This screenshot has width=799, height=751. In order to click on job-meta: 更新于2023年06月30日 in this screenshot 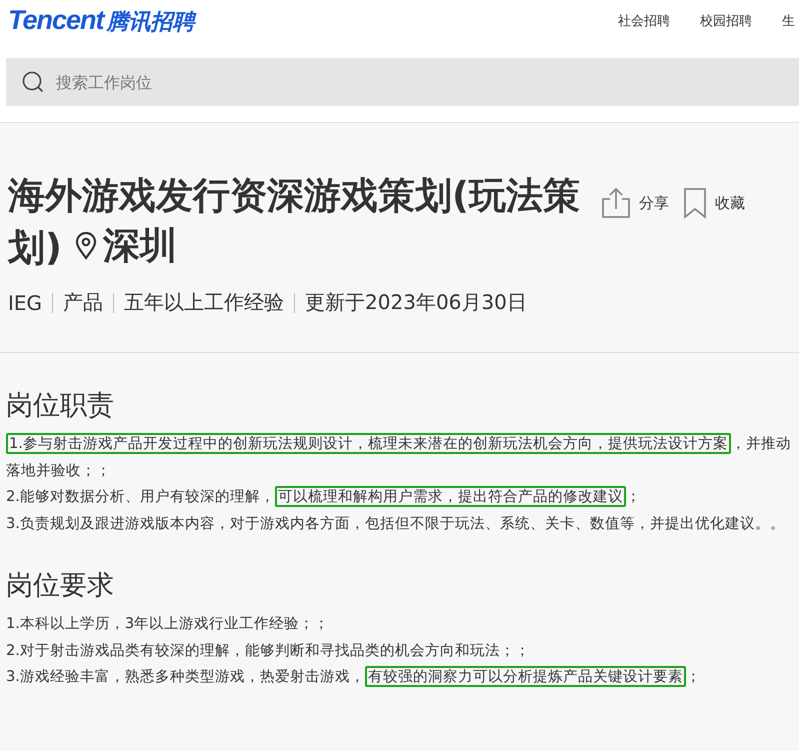, I will do `click(416, 302)`.